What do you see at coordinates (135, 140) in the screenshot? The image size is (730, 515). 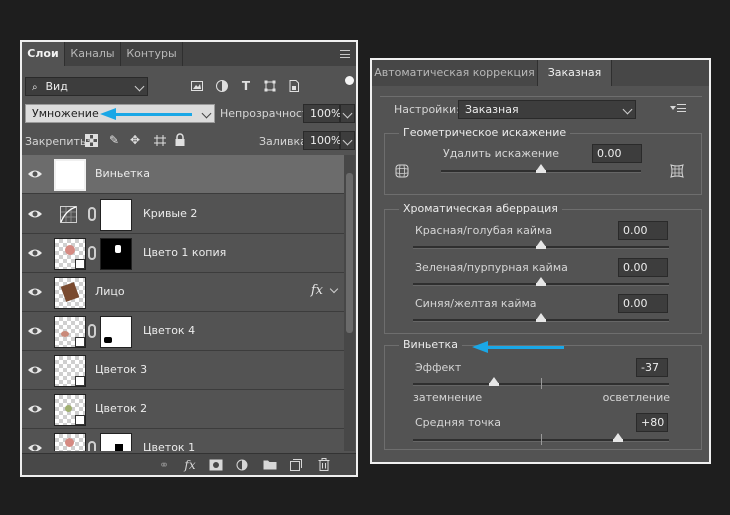 I see `lock-position-icon: ✥` at bounding box center [135, 140].